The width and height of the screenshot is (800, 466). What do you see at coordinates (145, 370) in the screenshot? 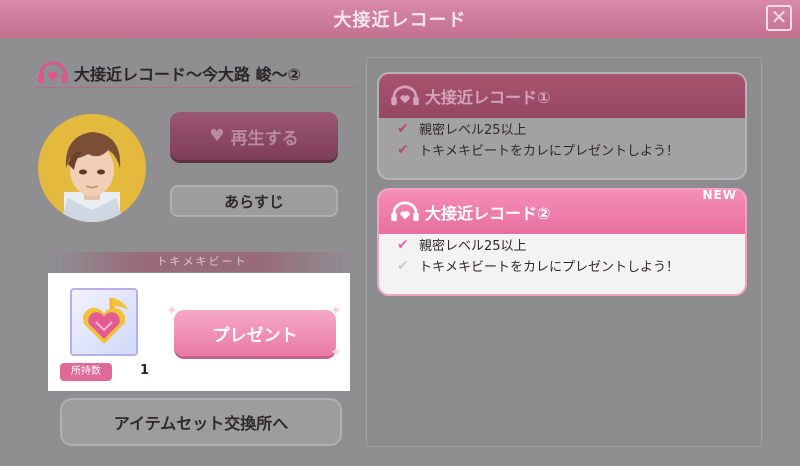
I see `owned-count: 1` at bounding box center [145, 370].